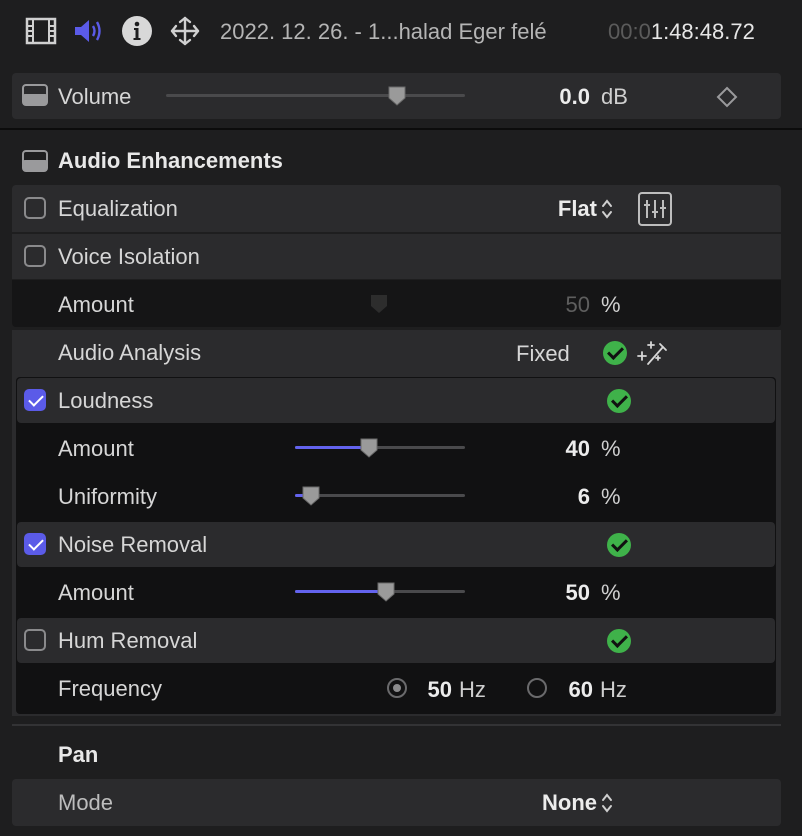 This screenshot has width=802, height=836. I want to click on loudness-label: Loudness, so click(106, 400).